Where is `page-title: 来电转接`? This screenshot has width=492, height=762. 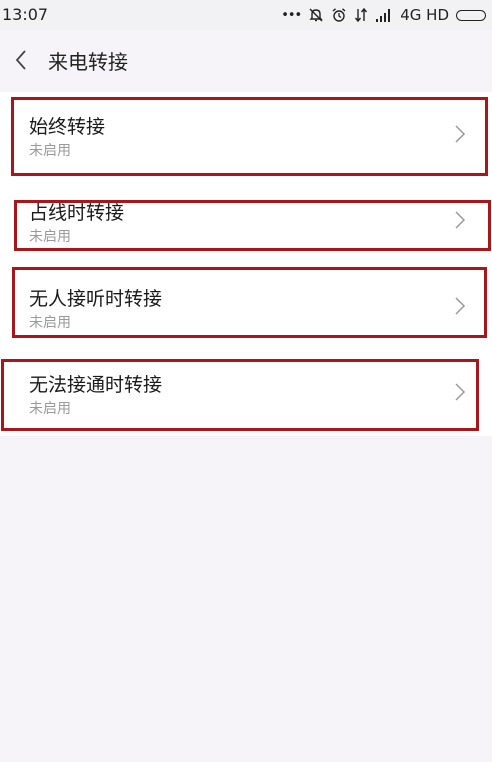
page-title: 来电转接 is located at coordinates (88, 62).